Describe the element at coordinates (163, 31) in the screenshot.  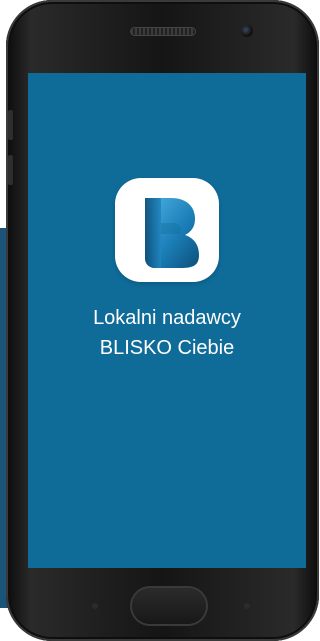
I see `earpiece-speaker` at that location.